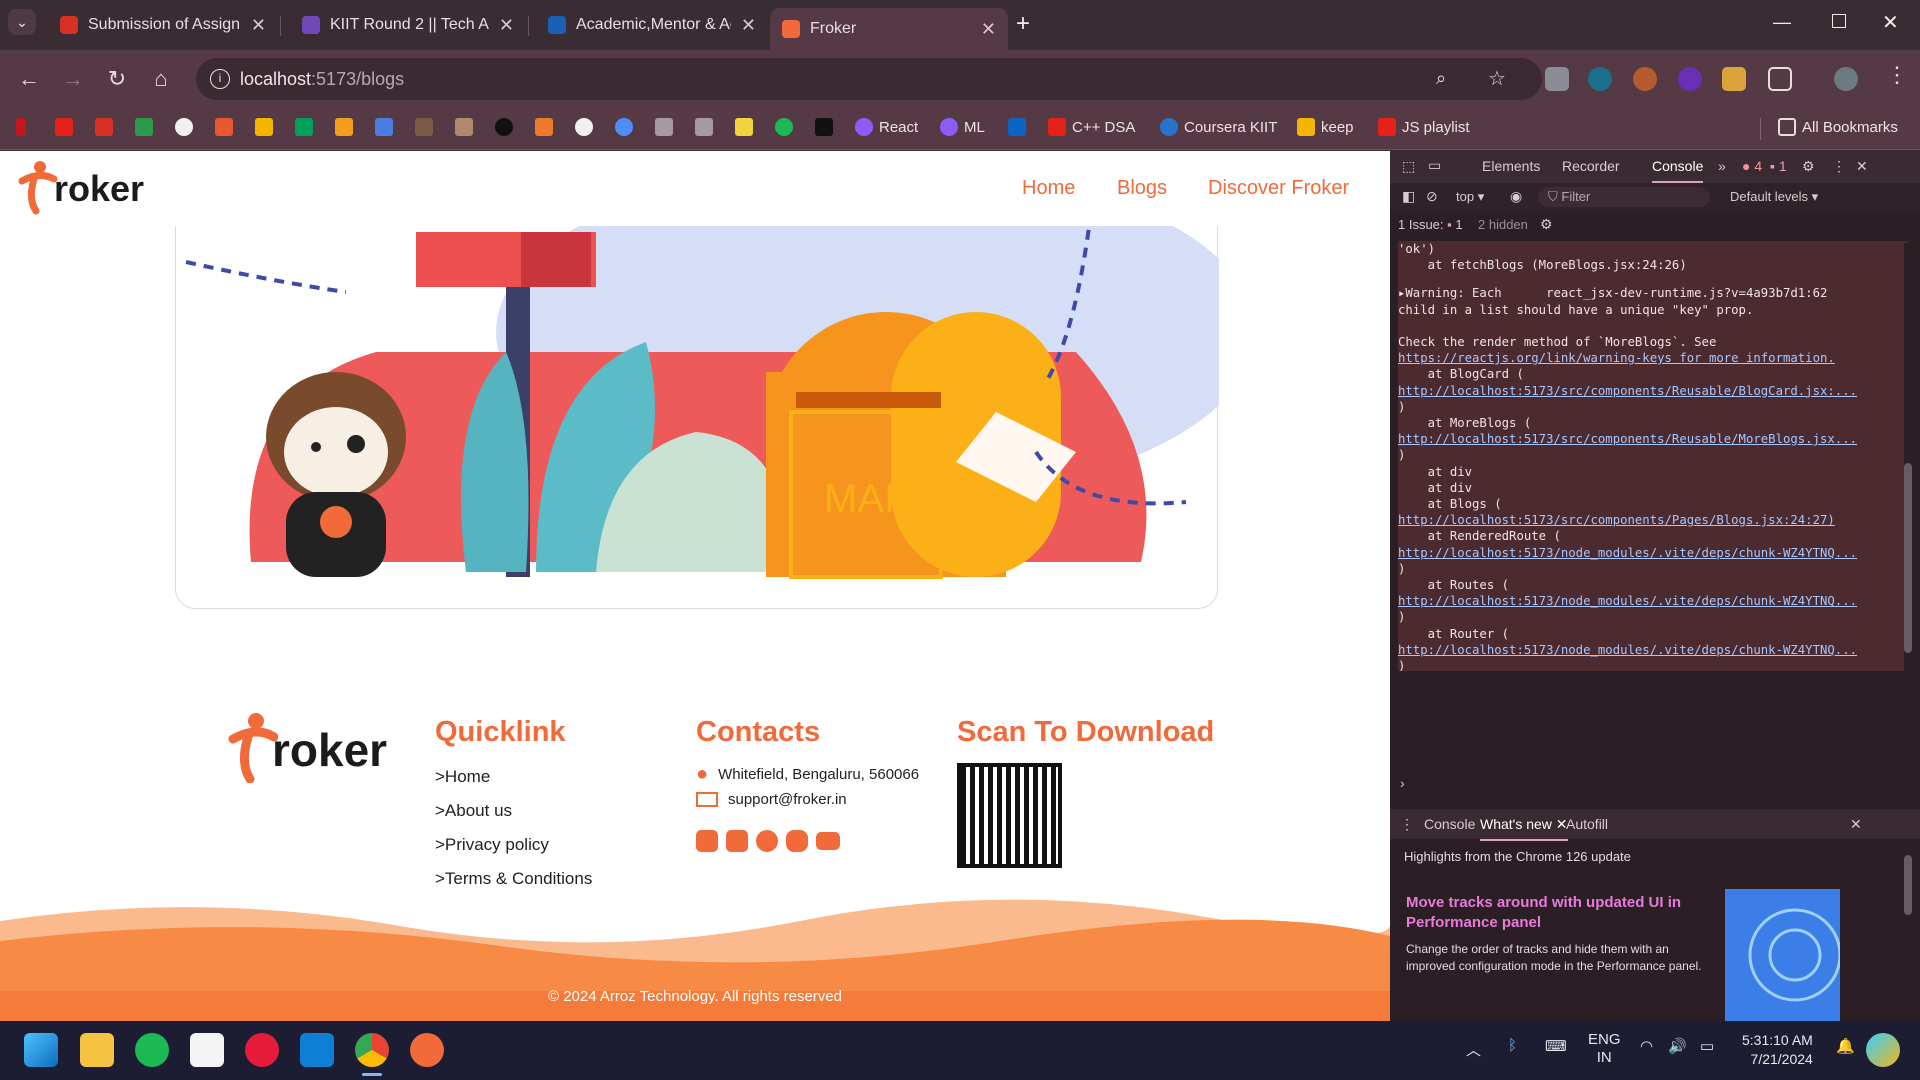 The height and width of the screenshot is (1080, 1920). Describe the element at coordinates (1839, 166) in the screenshot. I see `menu-kebab-icon: ⋮` at that location.